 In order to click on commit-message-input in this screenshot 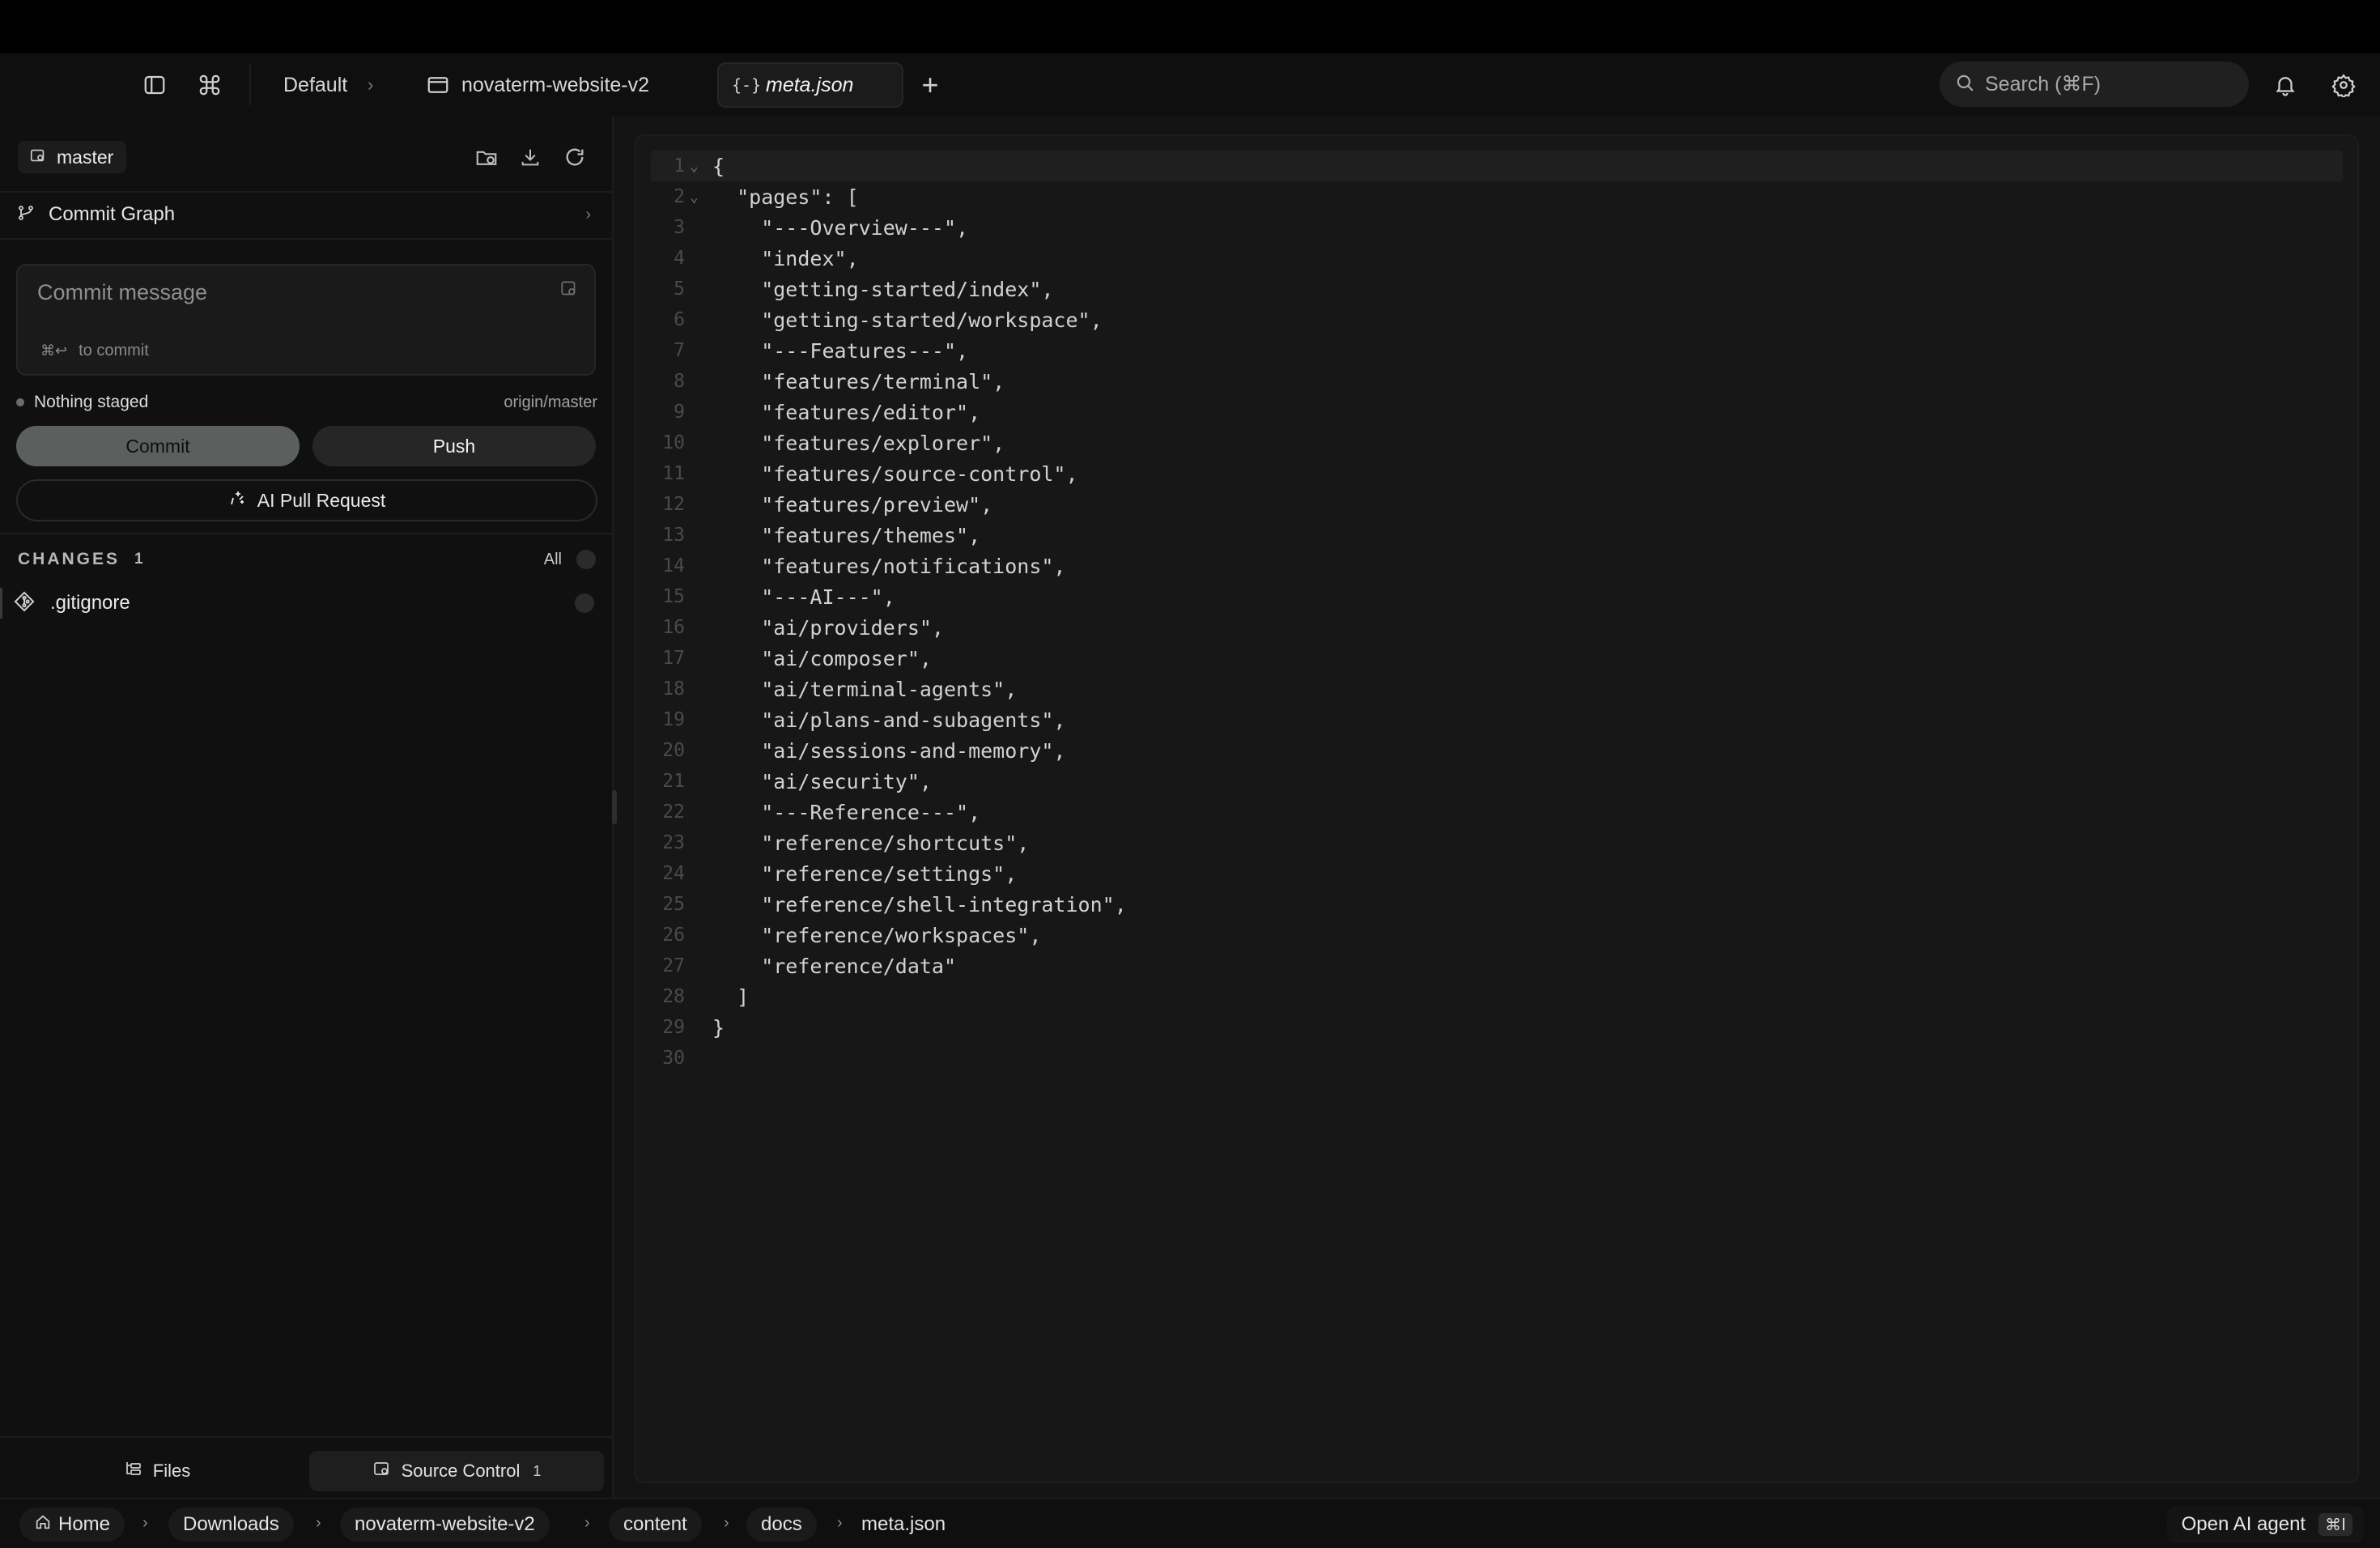, I will do `click(288, 296)`.